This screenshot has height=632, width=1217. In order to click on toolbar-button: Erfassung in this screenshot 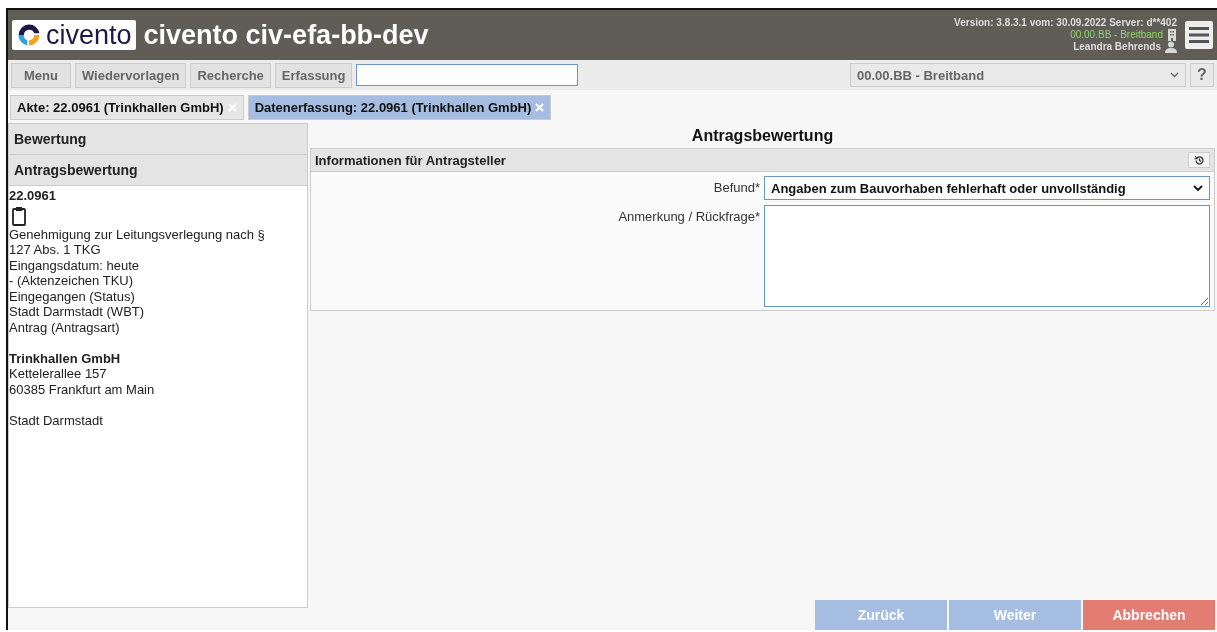, I will do `click(313, 75)`.